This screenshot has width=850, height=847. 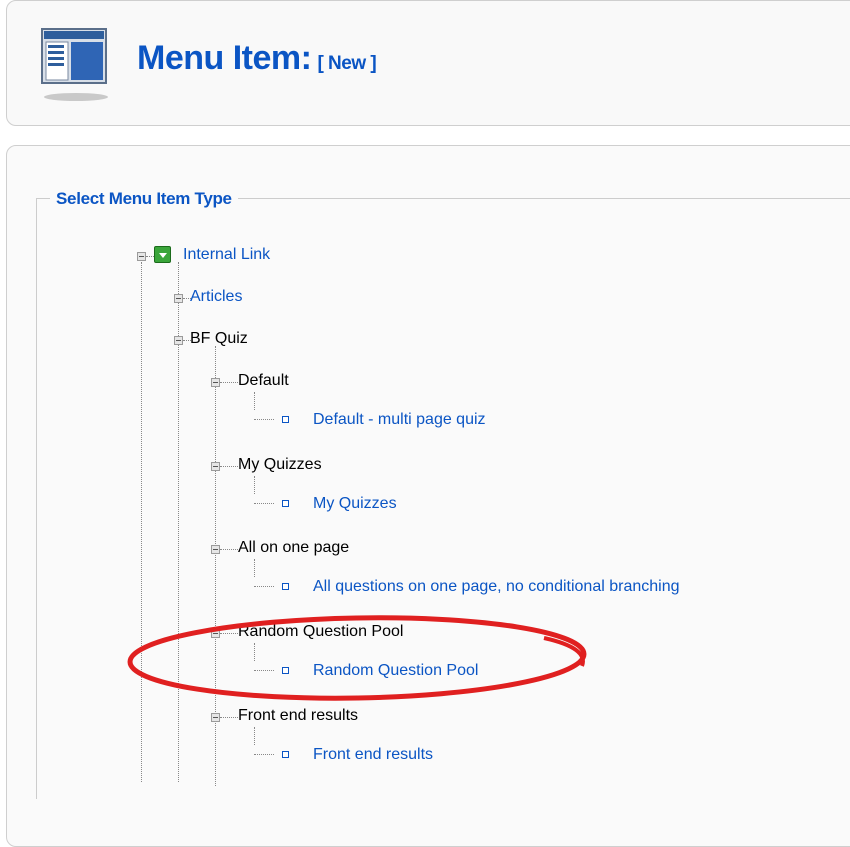 What do you see at coordinates (224, 58) in the screenshot?
I see `page-title-text: Menu Item:` at bounding box center [224, 58].